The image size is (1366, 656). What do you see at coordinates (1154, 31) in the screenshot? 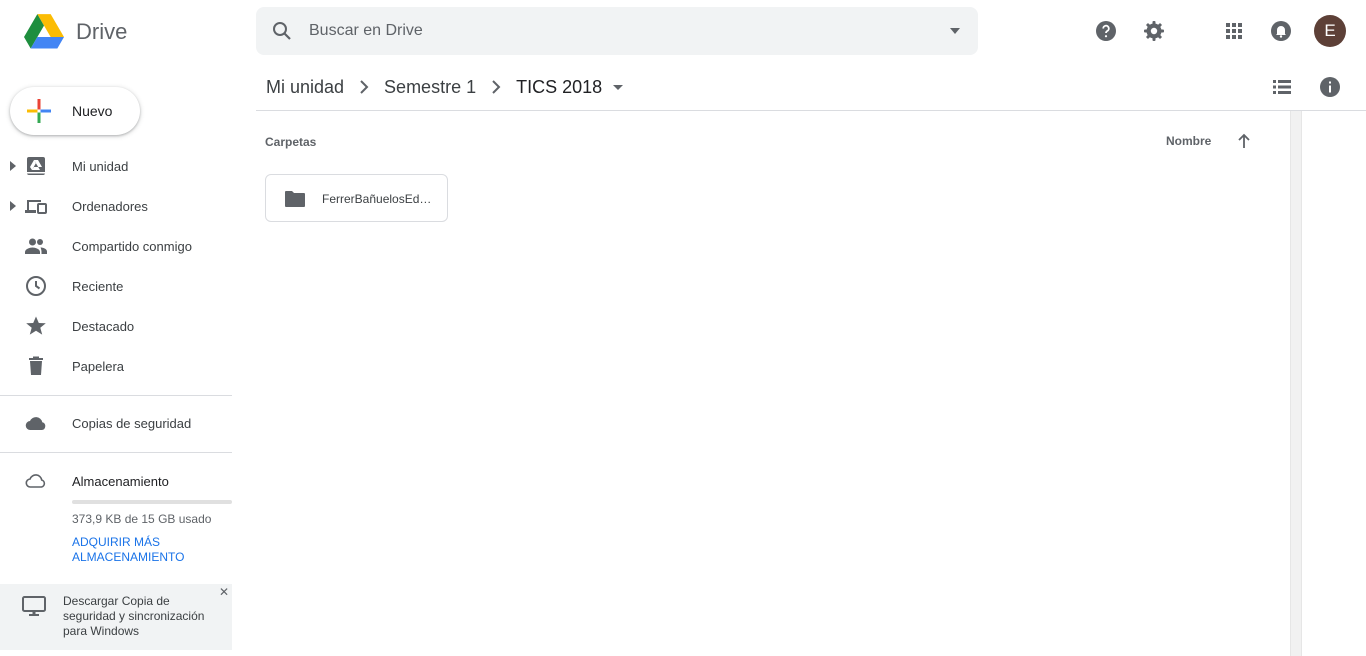
I see `settings-icon` at bounding box center [1154, 31].